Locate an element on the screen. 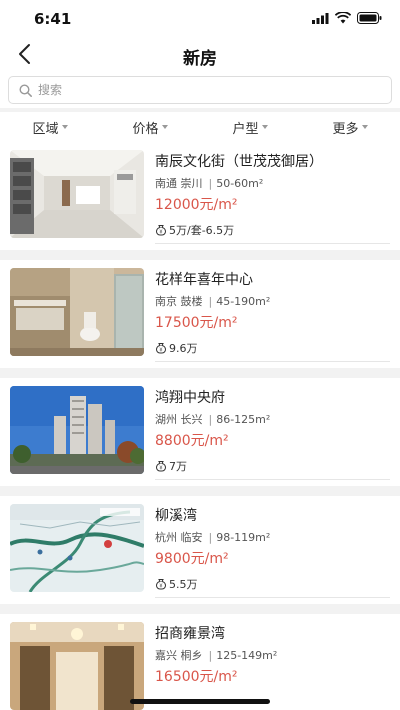 This screenshot has height=710, width=400. listing-name: 花样年喜年中心 is located at coordinates (204, 280).